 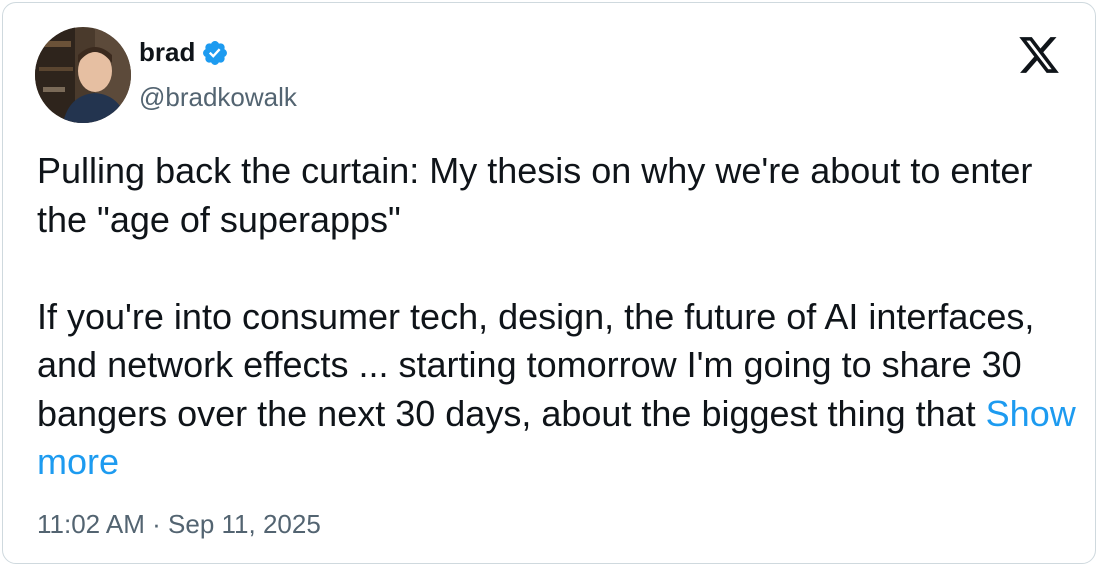 I want to click on avatar-image, so click(x=83, y=75).